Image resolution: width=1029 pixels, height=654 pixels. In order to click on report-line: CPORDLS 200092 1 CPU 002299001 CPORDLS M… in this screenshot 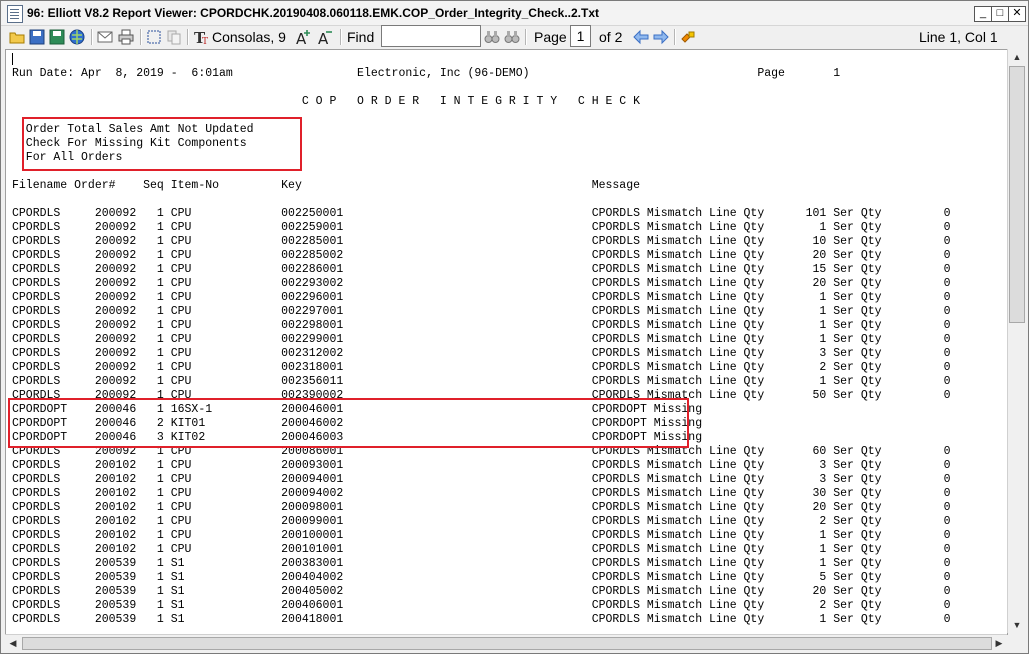, I will do `click(481, 339)`.